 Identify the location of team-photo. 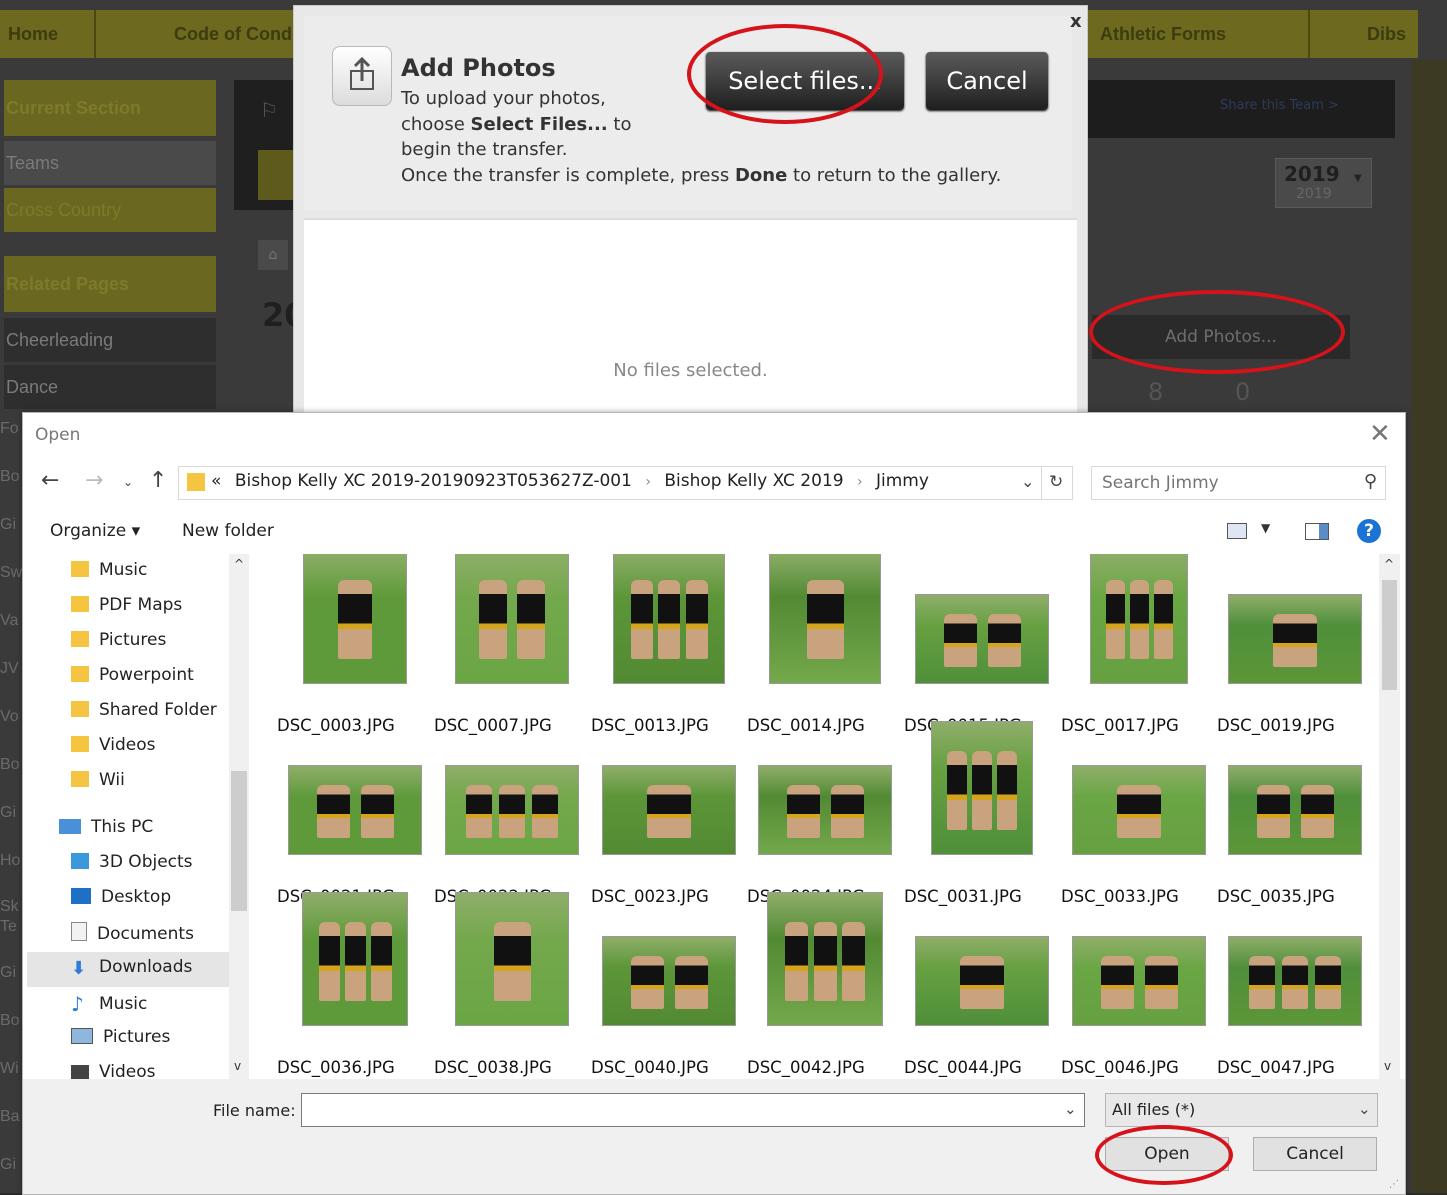
(276, 175).